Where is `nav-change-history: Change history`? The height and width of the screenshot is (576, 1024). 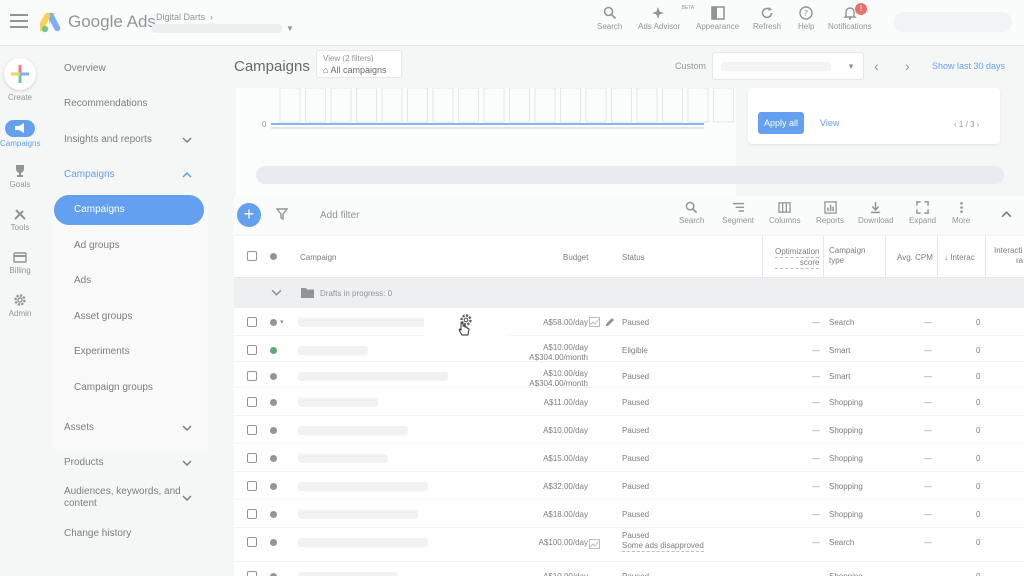 nav-change-history: Change history is located at coordinates (97, 533).